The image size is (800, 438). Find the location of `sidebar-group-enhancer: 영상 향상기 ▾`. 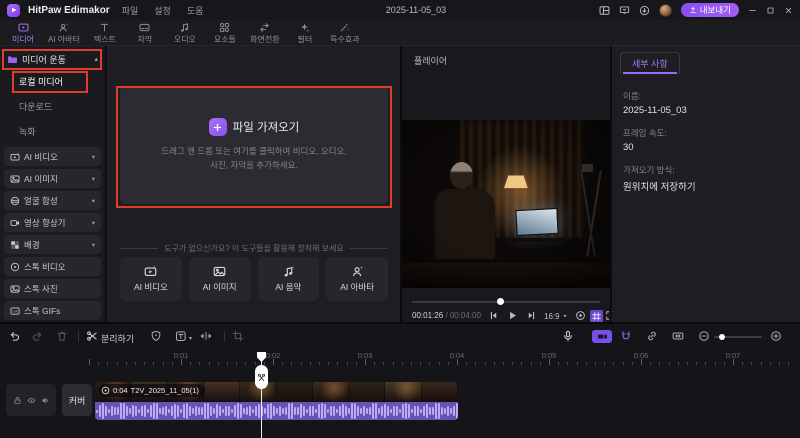

sidebar-group-enhancer: 영상 향상기 ▾ is located at coordinates (52, 222).